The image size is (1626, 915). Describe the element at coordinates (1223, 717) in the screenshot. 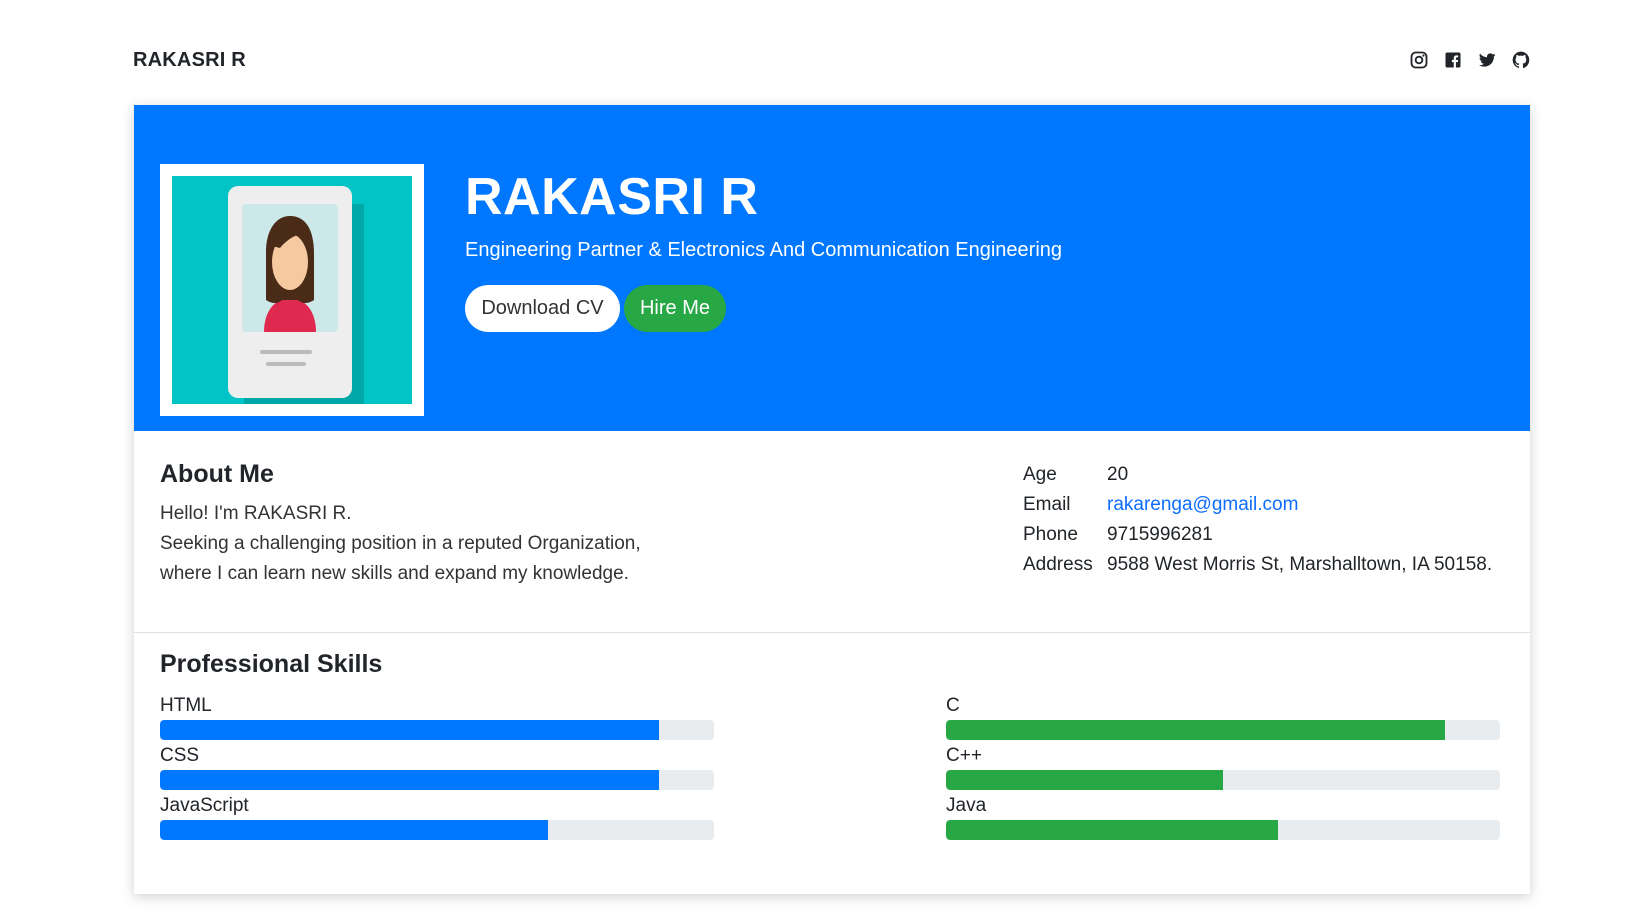

I see `skill-c: C` at that location.